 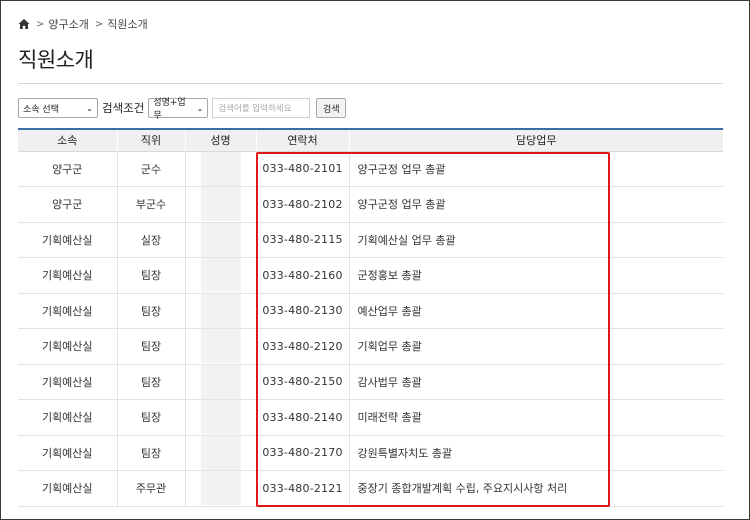 What do you see at coordinates (151, 169) in the screenshot?
I see `cell-position: 군수` at bounding box center [151, 169].